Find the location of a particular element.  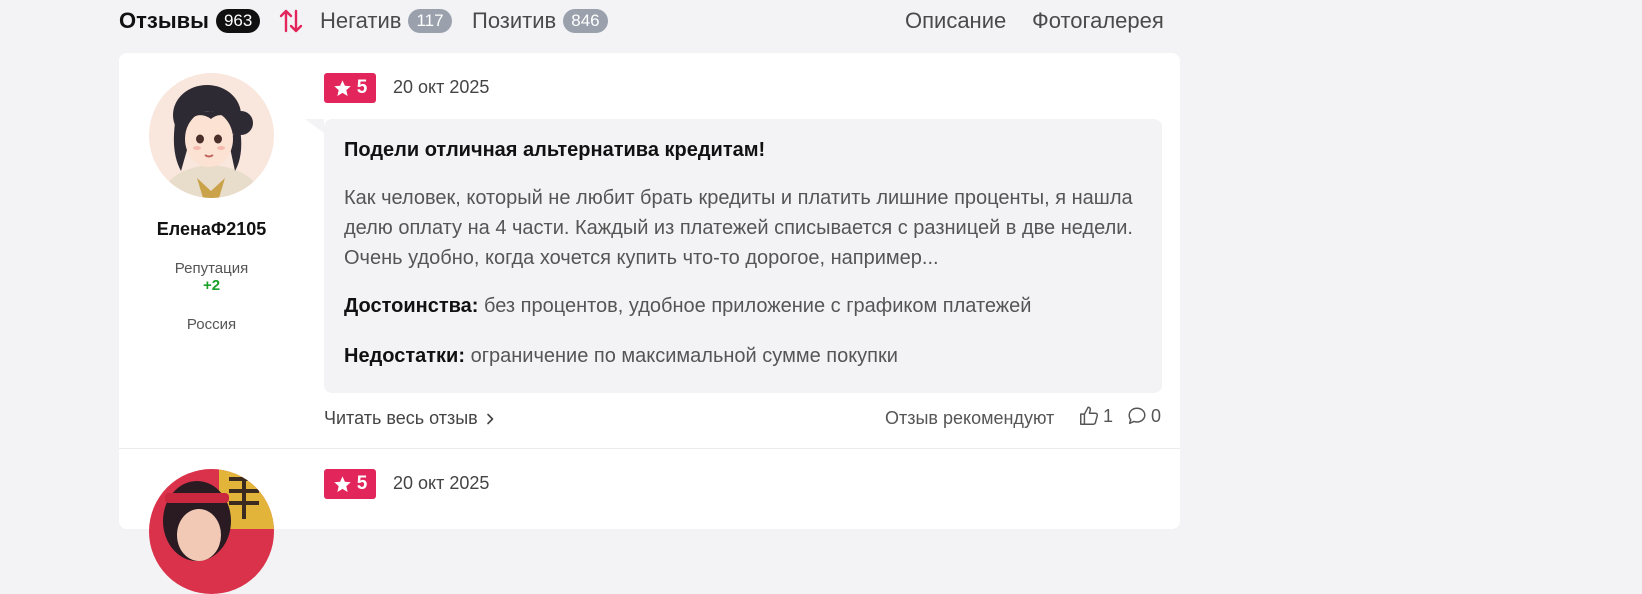

cons-label: Недостатки: is located at coordinates (405, 356).